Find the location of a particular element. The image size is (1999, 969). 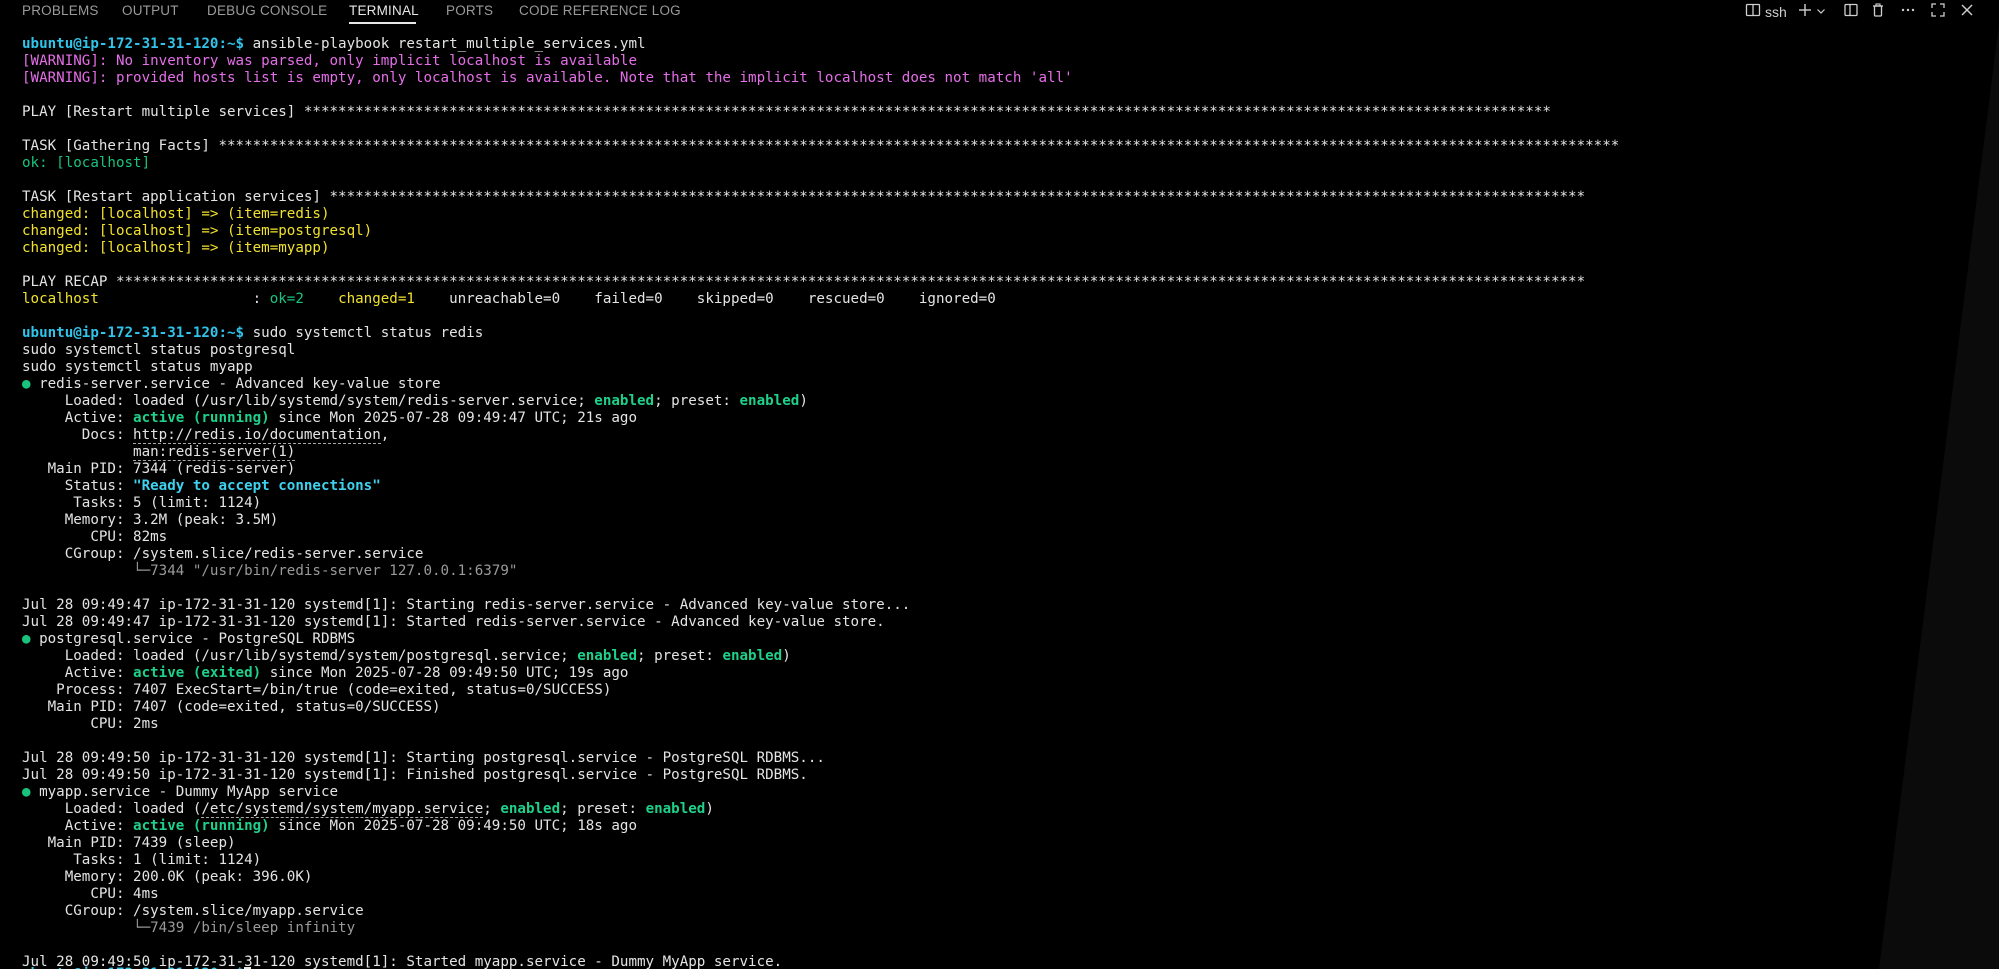

service-cpu-line: CPU: 4ms is located at coordinates (90, 894).